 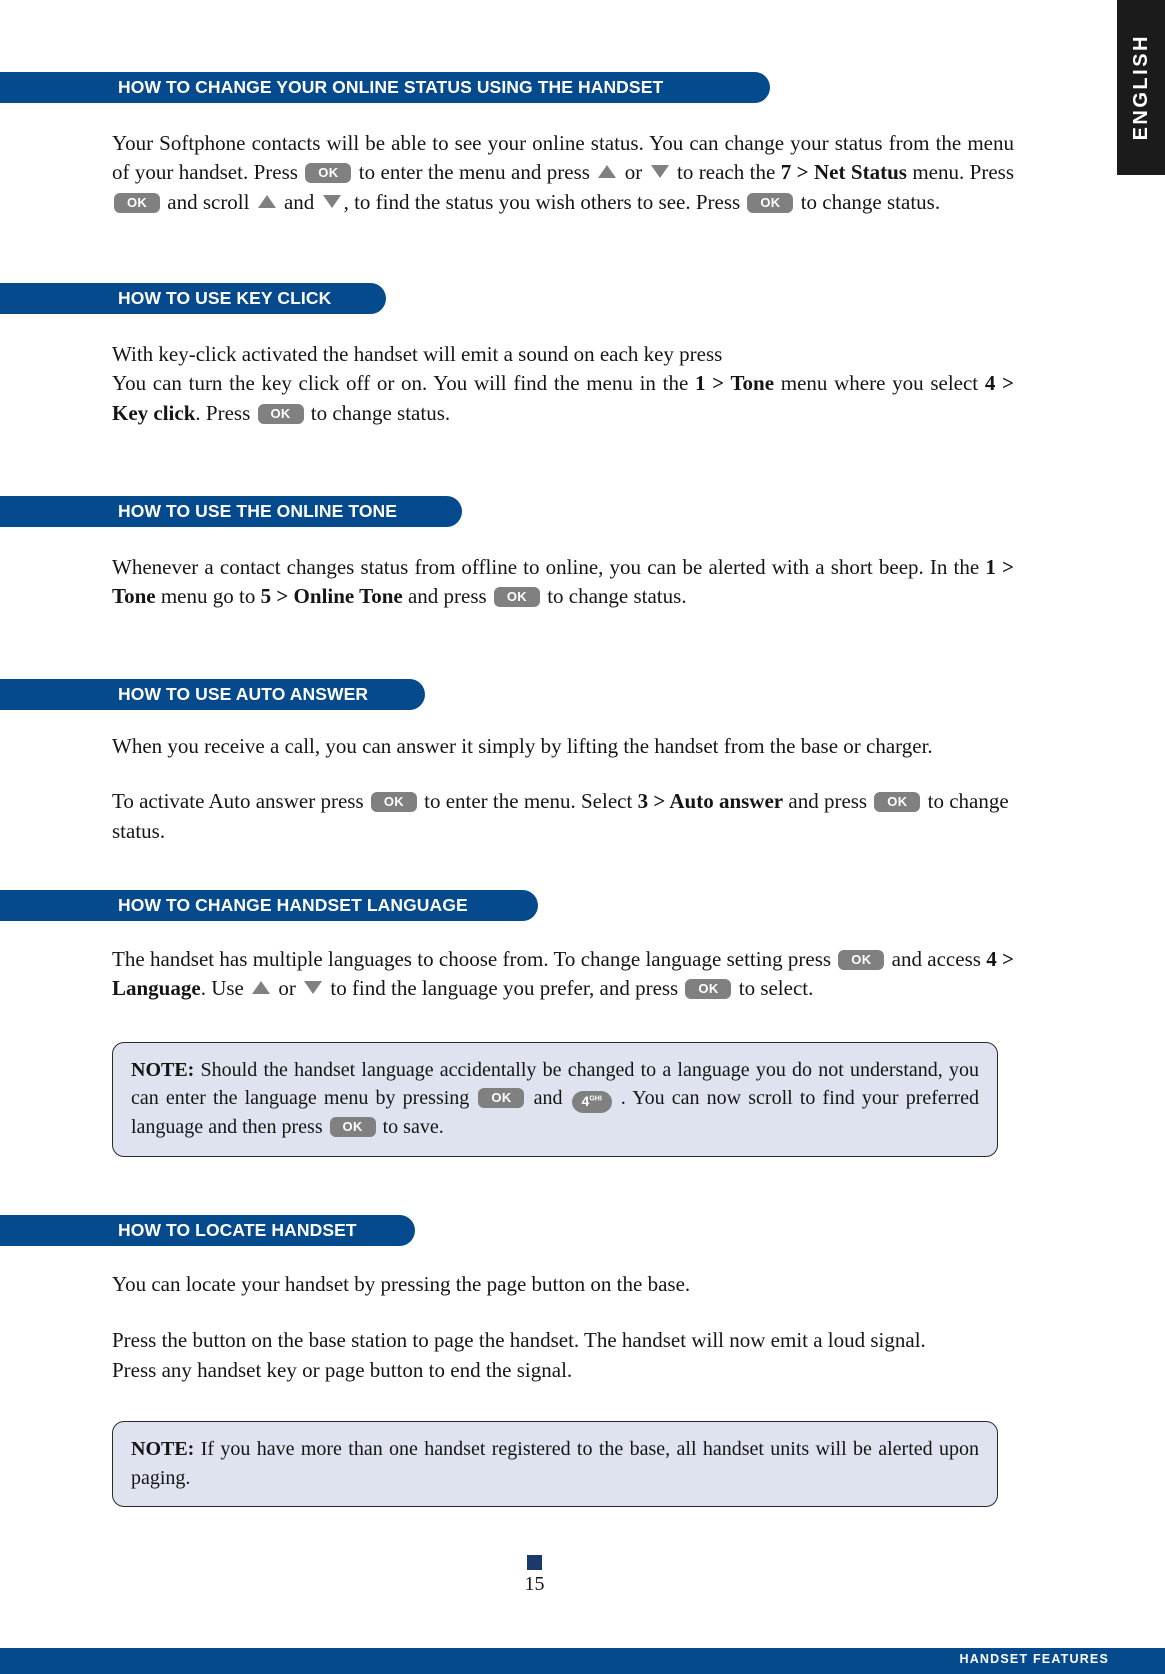 I want to click on menu-path-label: 5 > Online Tone, so click(x=331, y=596).